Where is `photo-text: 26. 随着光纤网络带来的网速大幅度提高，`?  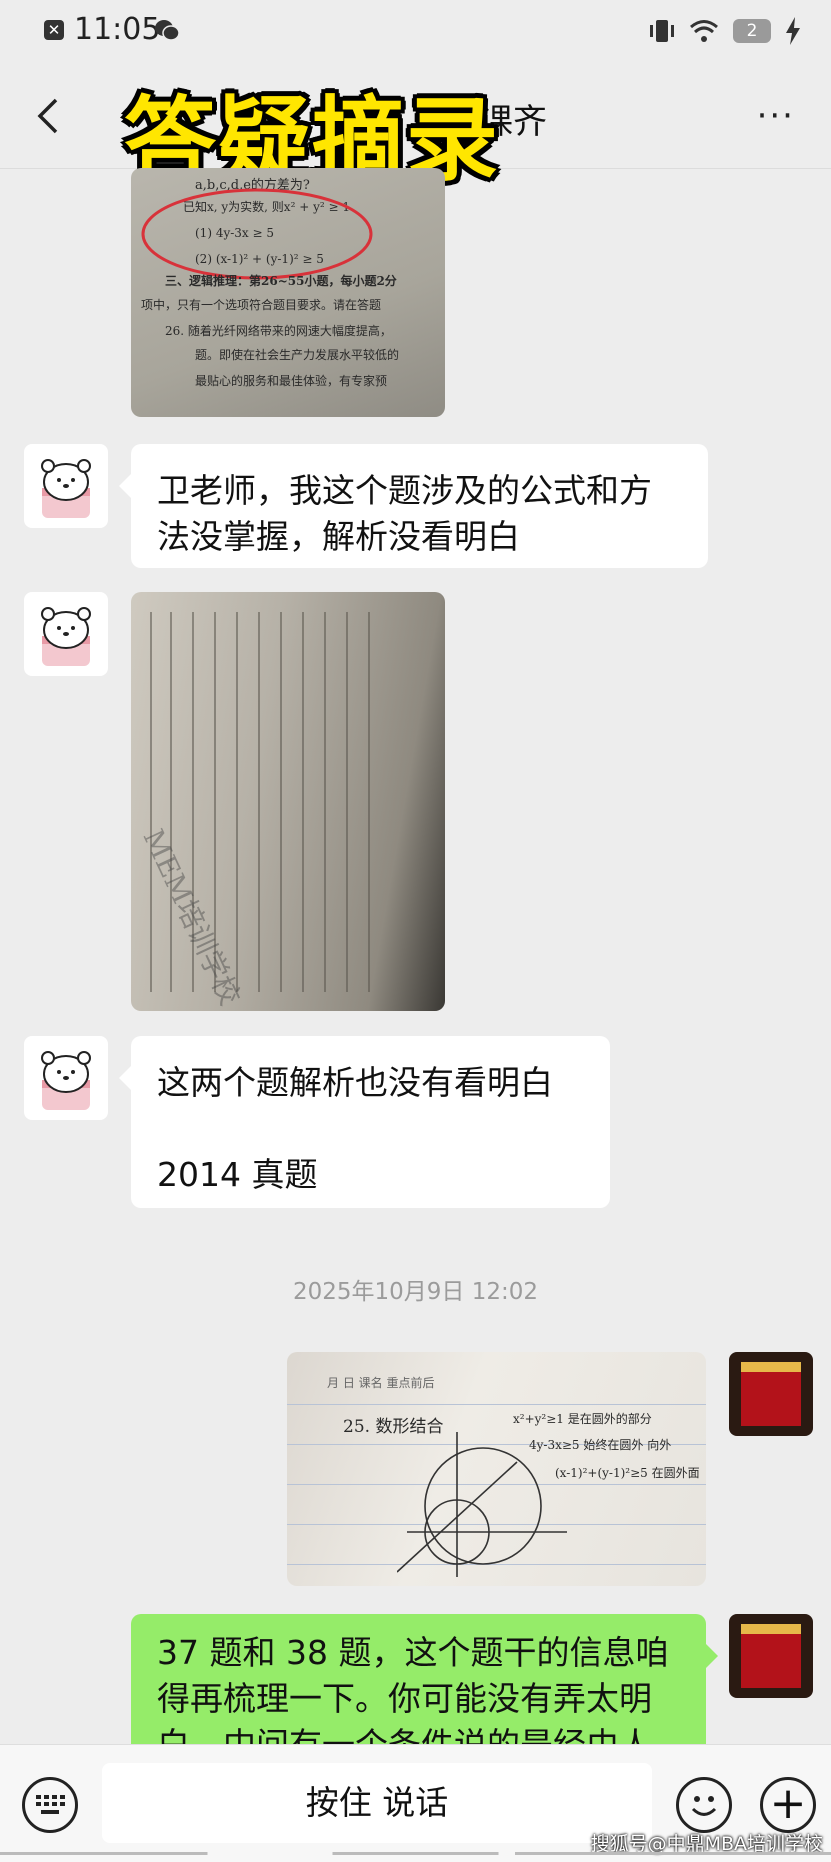
photo-text: 26. 随着光纤网络带来的网速大幅度提高， is located at coordinates (278, 331).